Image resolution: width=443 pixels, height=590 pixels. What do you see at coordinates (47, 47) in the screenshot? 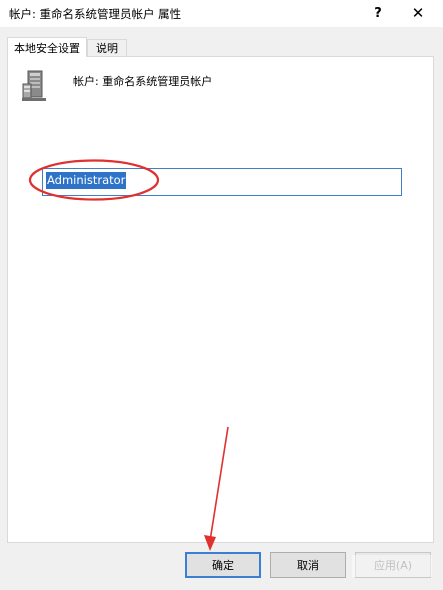
I see `tab-local-security-setting: 本地安全设置` at bounding box center [47, 47].